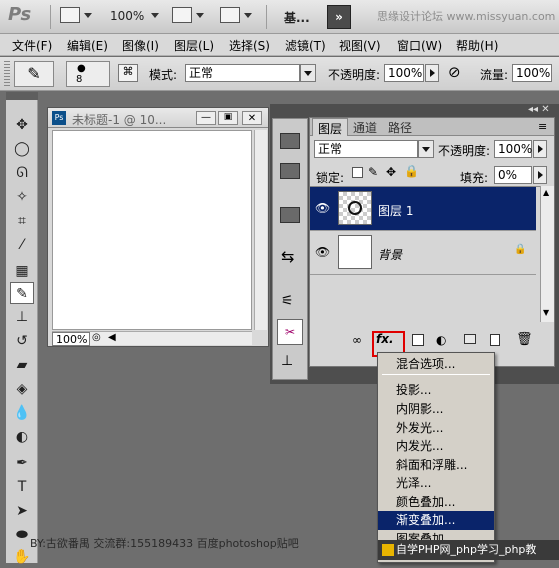  What do you see at coordinates (22, 125) in the screenshot?
I see `move-tool-icon: ✥` at bounding box center [22, 125].